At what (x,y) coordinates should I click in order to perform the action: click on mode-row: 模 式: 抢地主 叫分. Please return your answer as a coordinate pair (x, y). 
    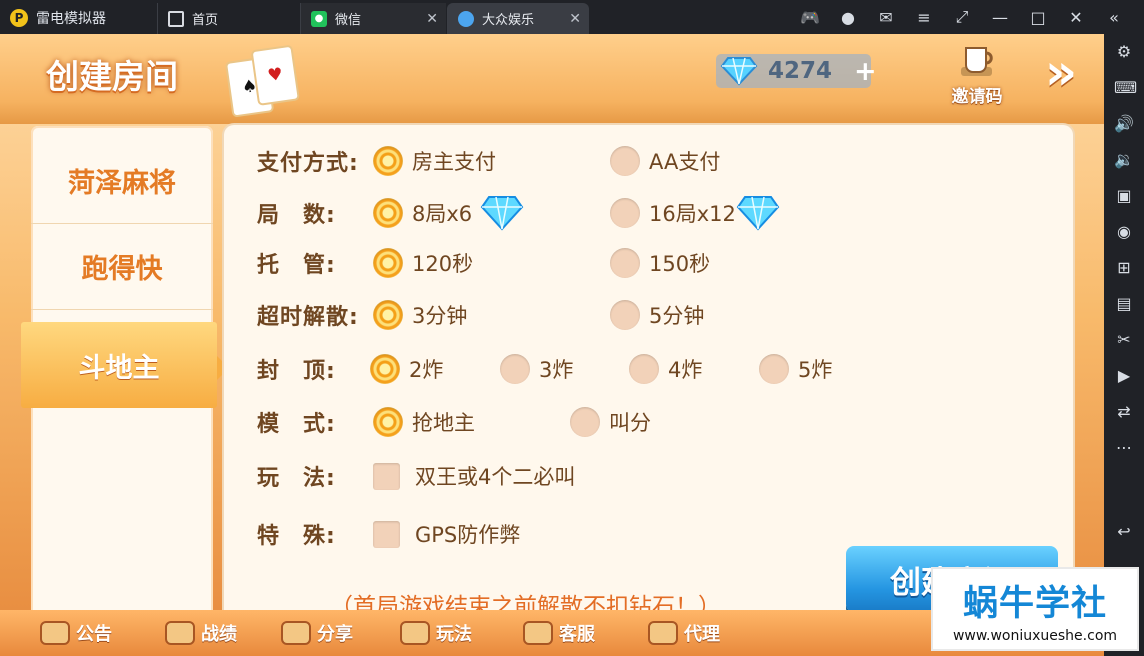
    Looking at the image, I should click on (454, 422).